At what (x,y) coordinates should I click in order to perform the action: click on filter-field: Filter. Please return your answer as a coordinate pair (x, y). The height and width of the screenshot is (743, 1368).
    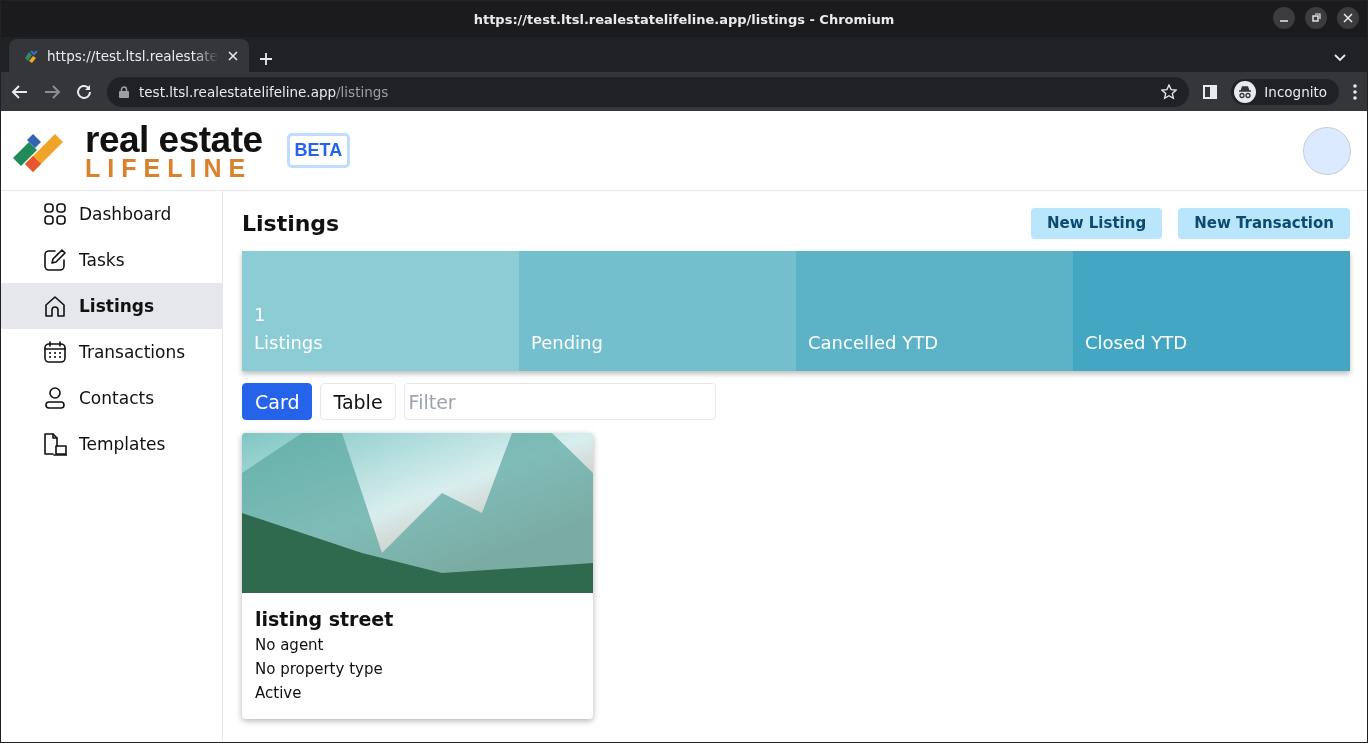
    Looking at the image, I should click on (559, 401).